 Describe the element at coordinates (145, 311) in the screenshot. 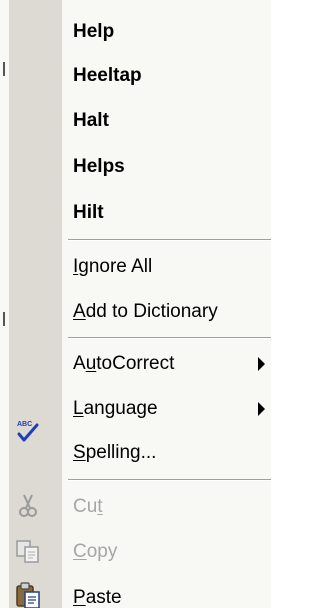

I see `add-to-dictionary-label: Add to Dictionary` at that location.